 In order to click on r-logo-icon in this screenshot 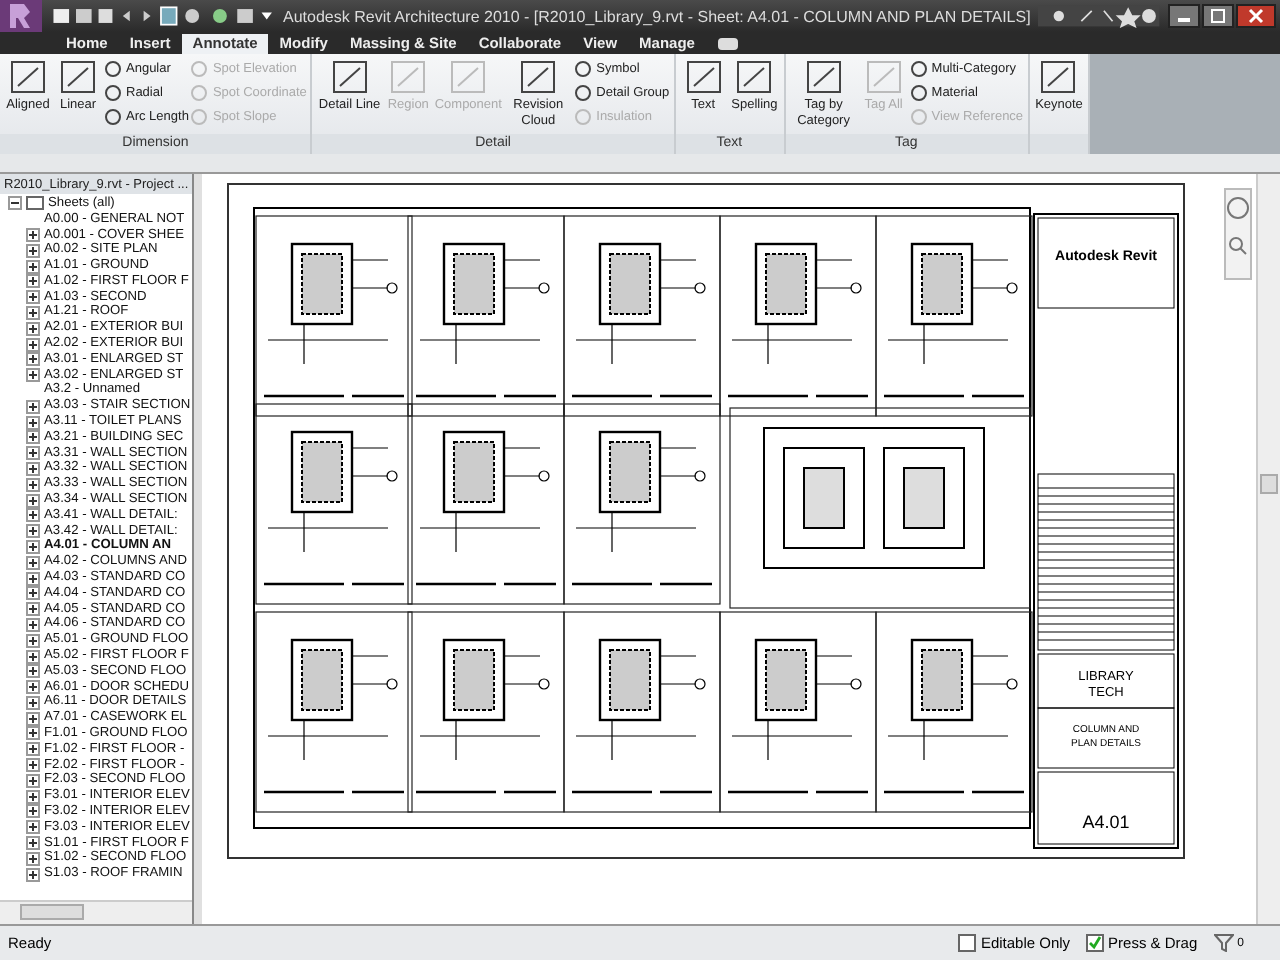, I will do `click(20, 16)`.